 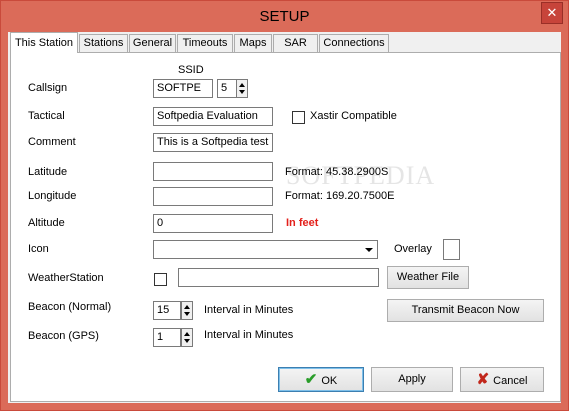 I want to click on beacon-normal-spinner, so click(x=187, y=310).